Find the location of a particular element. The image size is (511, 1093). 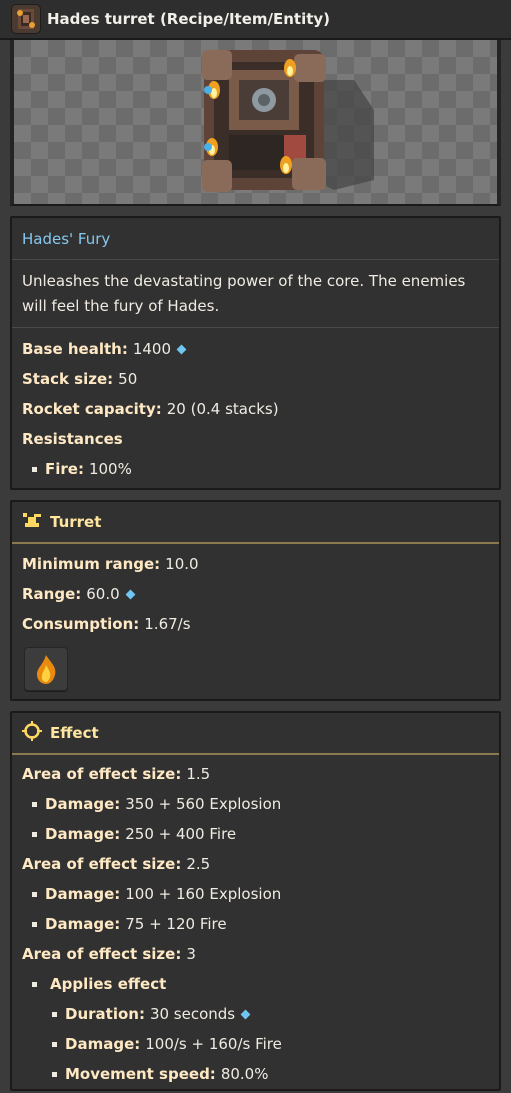

damage-row: Damage: 100 + 160 Explosion is located at coordinates (255, 894).